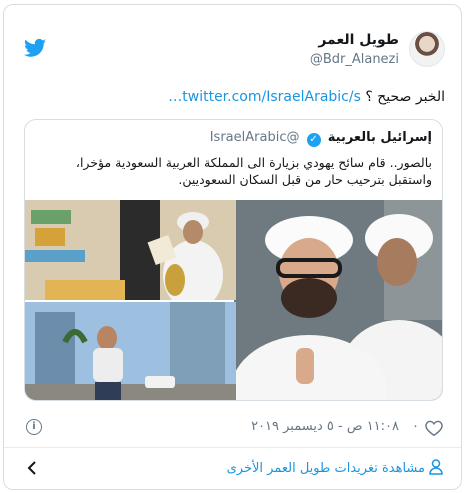 The height and width of the screenshot is (493, 465). I want to click on tweet-header: طويل العمر @Bdr_Alanezi, so click(232, 53).